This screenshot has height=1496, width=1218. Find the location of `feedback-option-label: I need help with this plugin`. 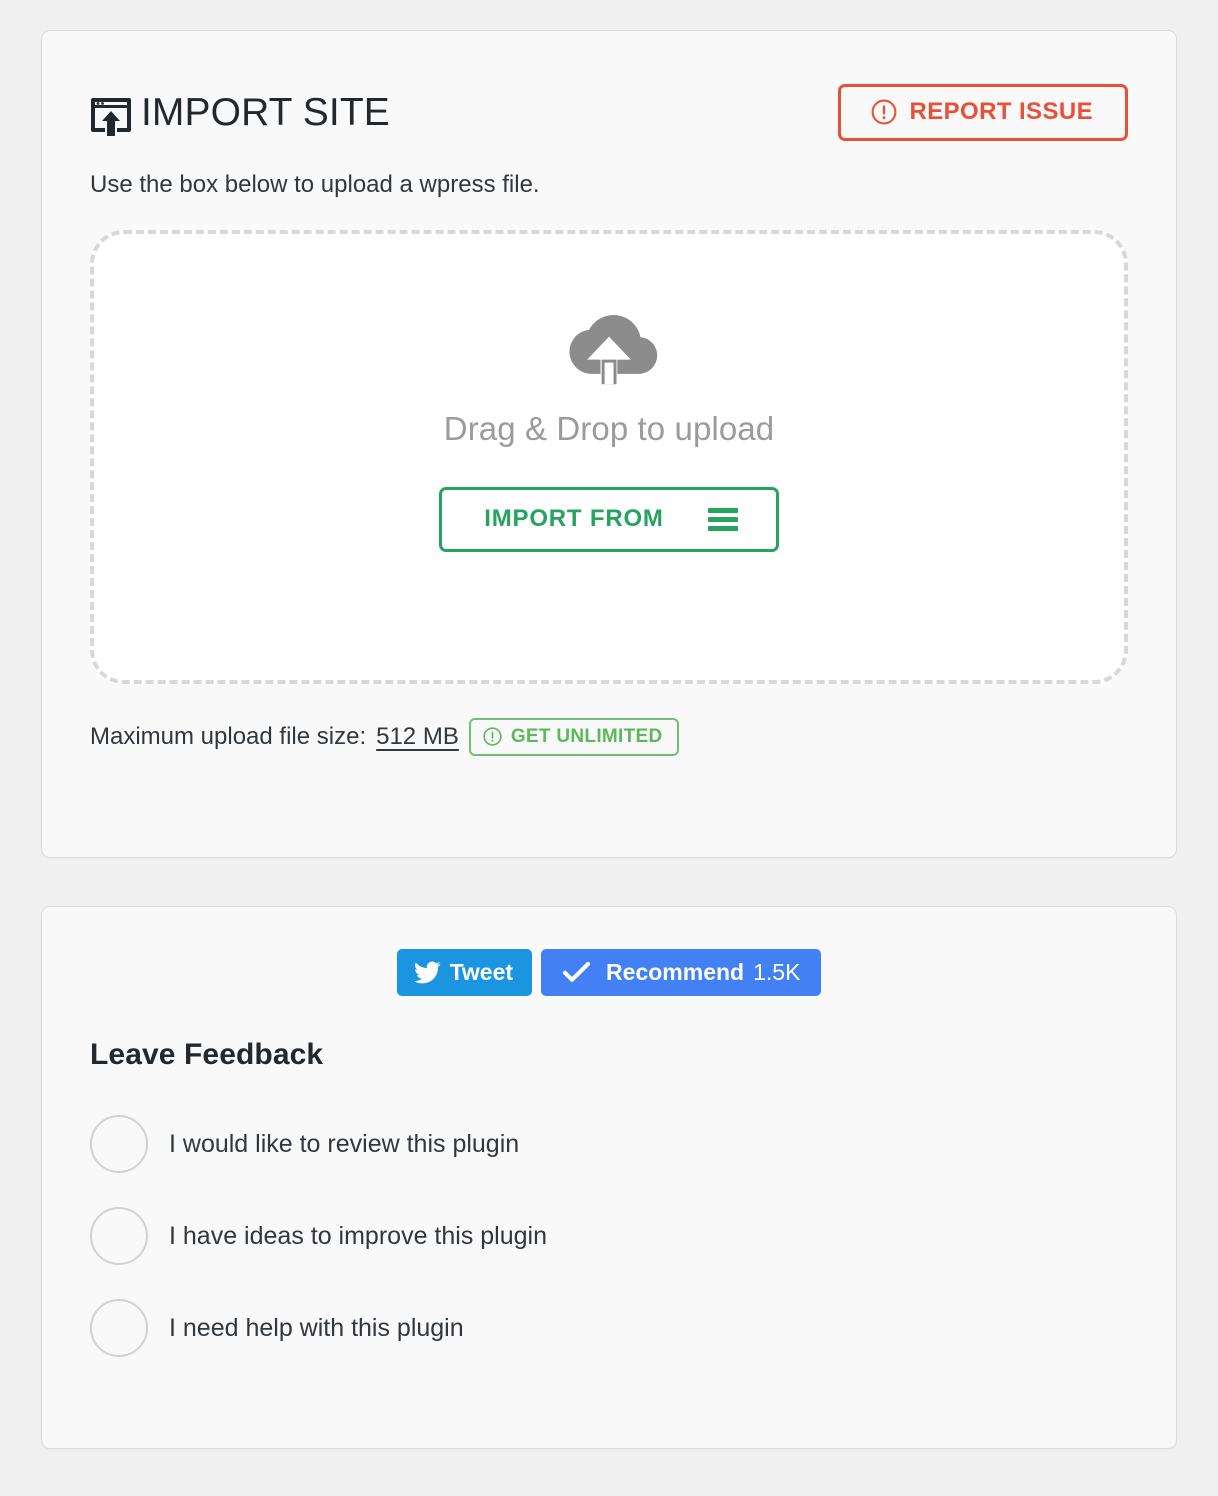

feedback-option-label: I need help with this plugin is located at coordinates (316, 1327).